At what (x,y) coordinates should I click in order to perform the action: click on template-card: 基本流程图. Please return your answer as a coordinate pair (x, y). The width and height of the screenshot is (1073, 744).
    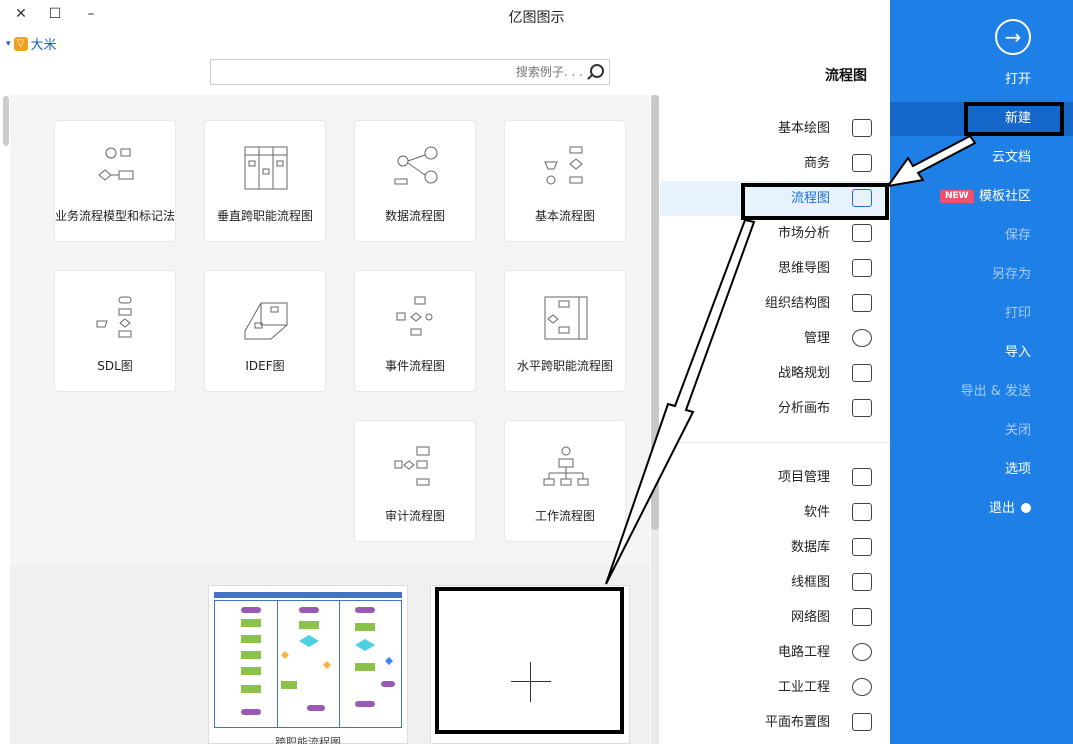
    Looking at the image, I should click on (565, 181).